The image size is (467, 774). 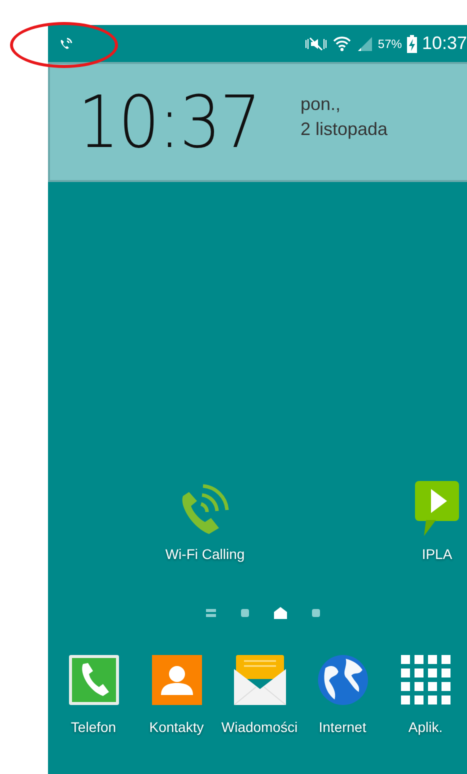 What do you see at coordinates (344, 129) in the screenshot?
I see `clock-date: 2 listopada` at bounding box center [344, 129].